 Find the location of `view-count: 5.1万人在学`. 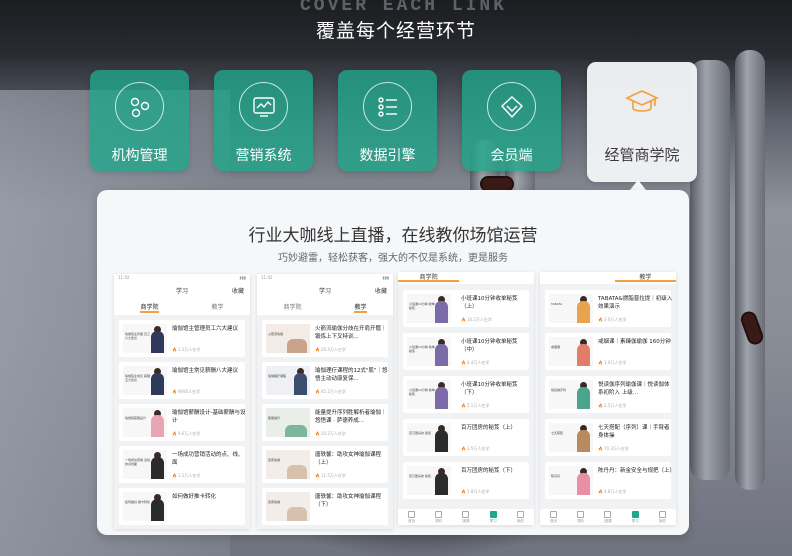

view-count: 5.1万人在学 is located at coordinates (475, 406).